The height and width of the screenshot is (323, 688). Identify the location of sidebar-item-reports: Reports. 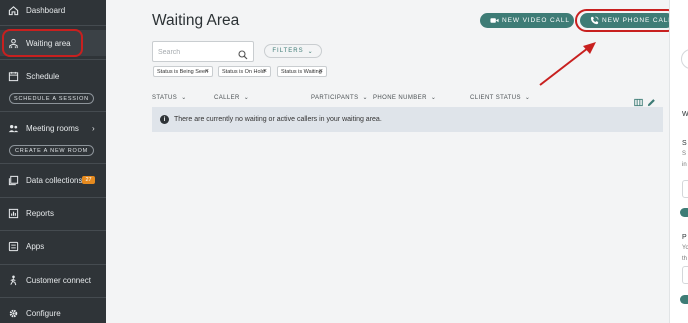
(53, 213).